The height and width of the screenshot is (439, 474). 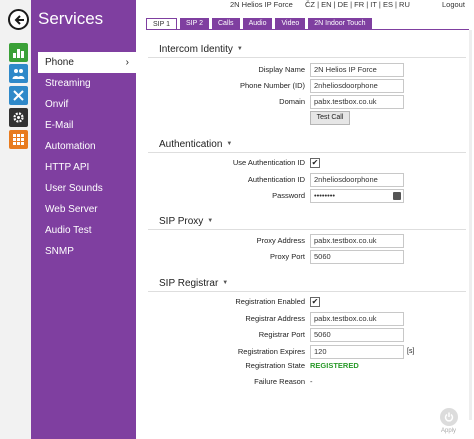 What do you see at coordinates (357, 319) in the screenshot?
I see `registrar-address-field: pabx.testbox.co.uk` at bounding box center [357, 319].